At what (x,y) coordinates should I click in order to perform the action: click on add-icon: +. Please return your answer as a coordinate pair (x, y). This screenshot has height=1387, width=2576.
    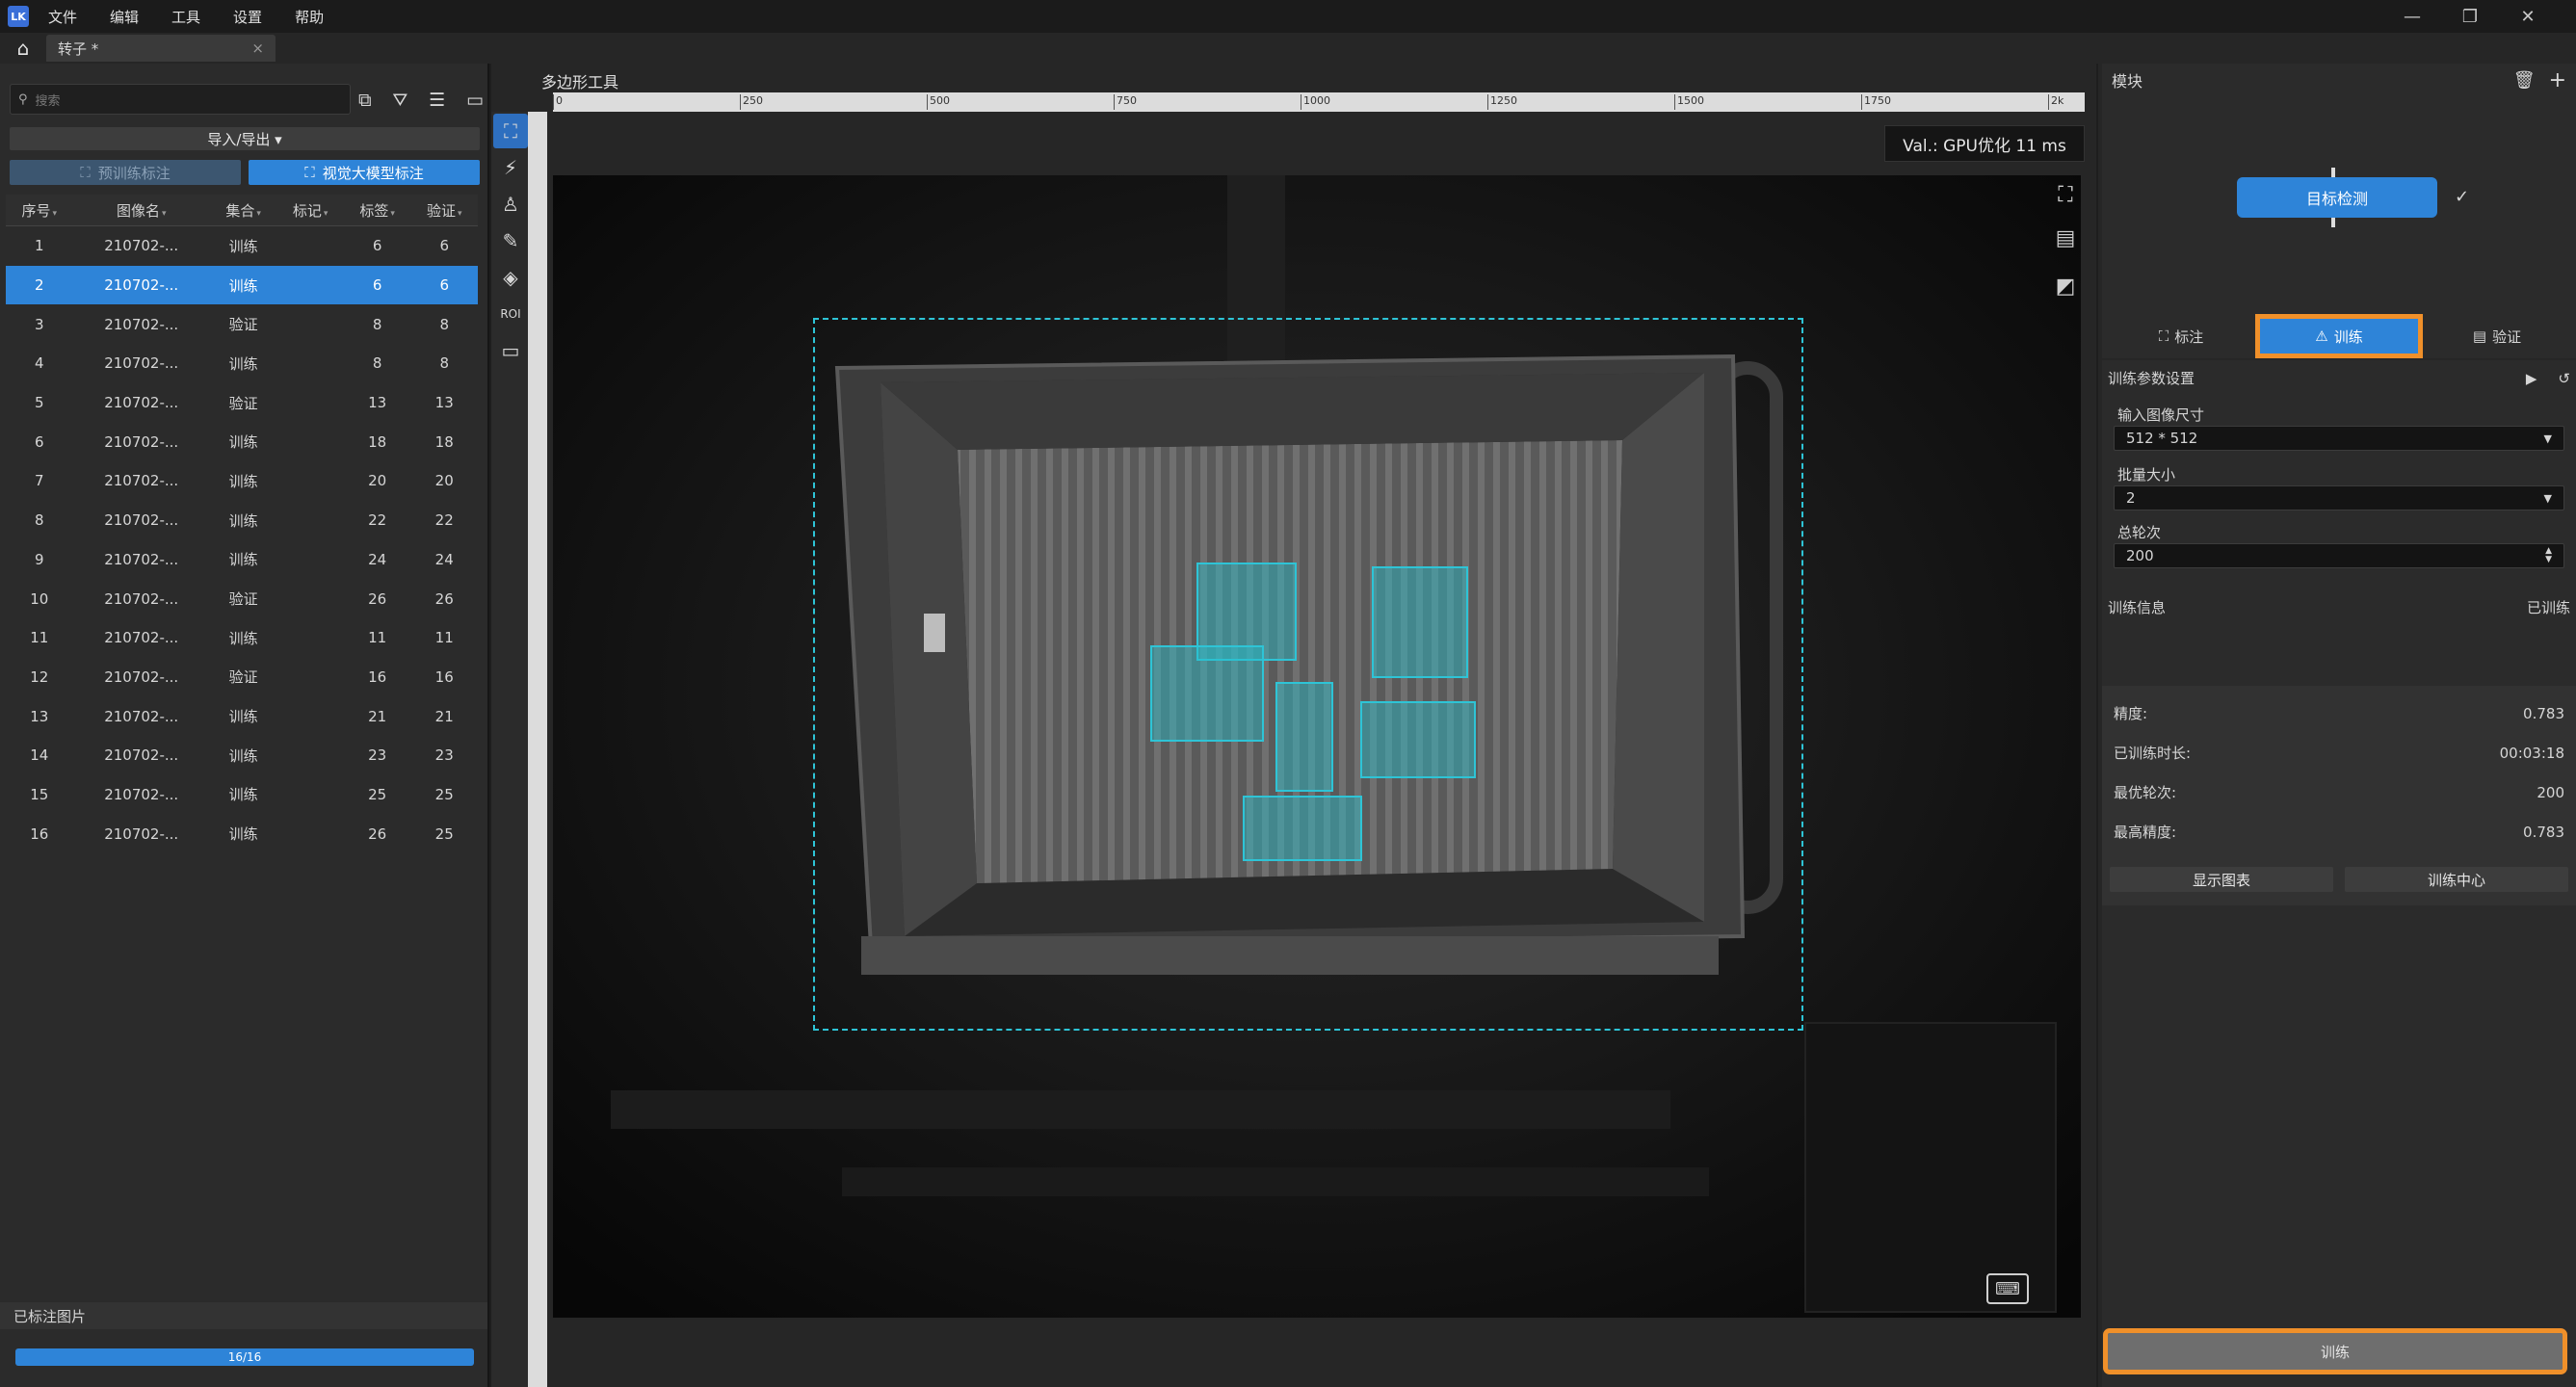
    Looking at the image, I should click on (2557, 80).